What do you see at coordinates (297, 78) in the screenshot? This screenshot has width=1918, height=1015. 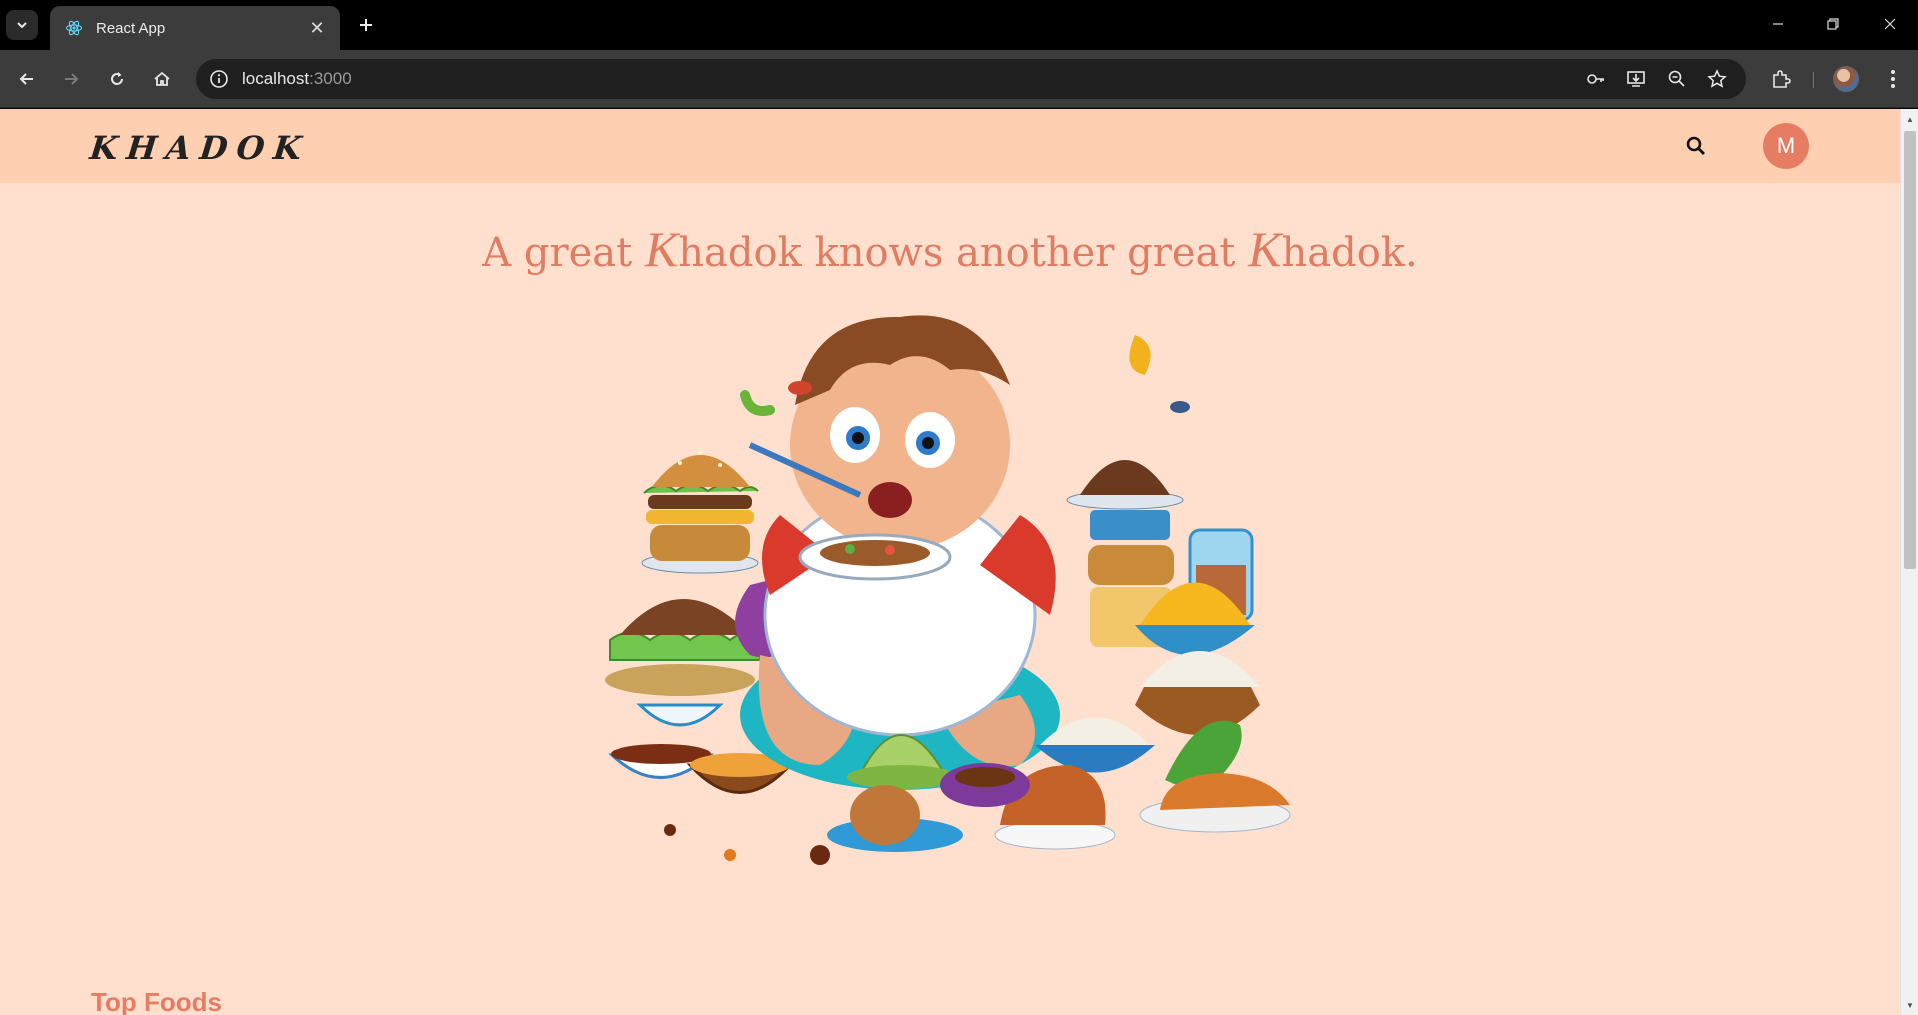 I see `url-text: localhost:3000` at bounding box center [297, 78].